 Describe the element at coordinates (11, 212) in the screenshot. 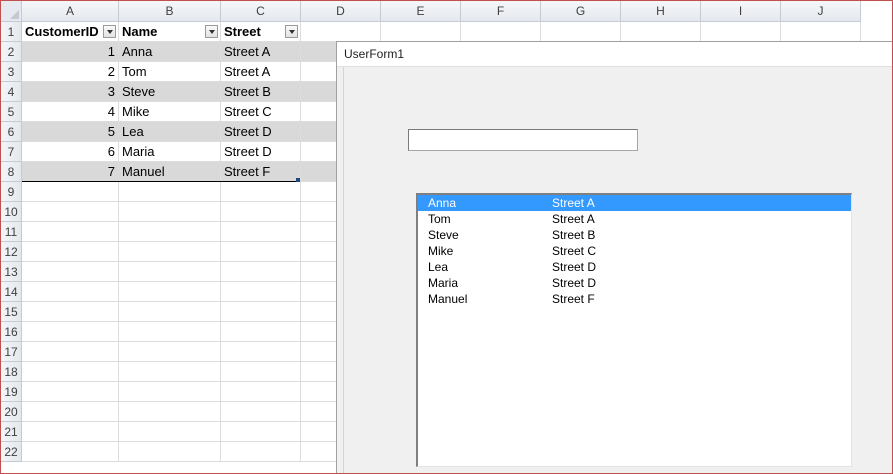

I see `row-header: 10` at that location.